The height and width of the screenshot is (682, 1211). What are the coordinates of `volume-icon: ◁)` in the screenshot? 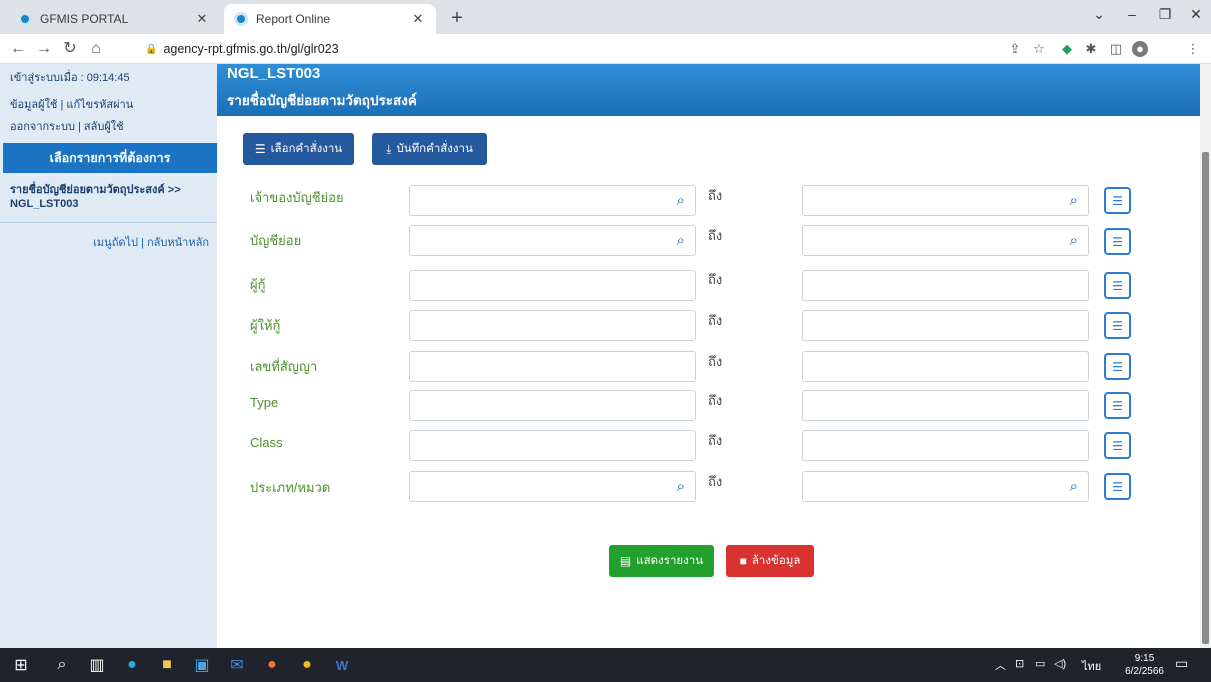 It's located at (1060, 663).